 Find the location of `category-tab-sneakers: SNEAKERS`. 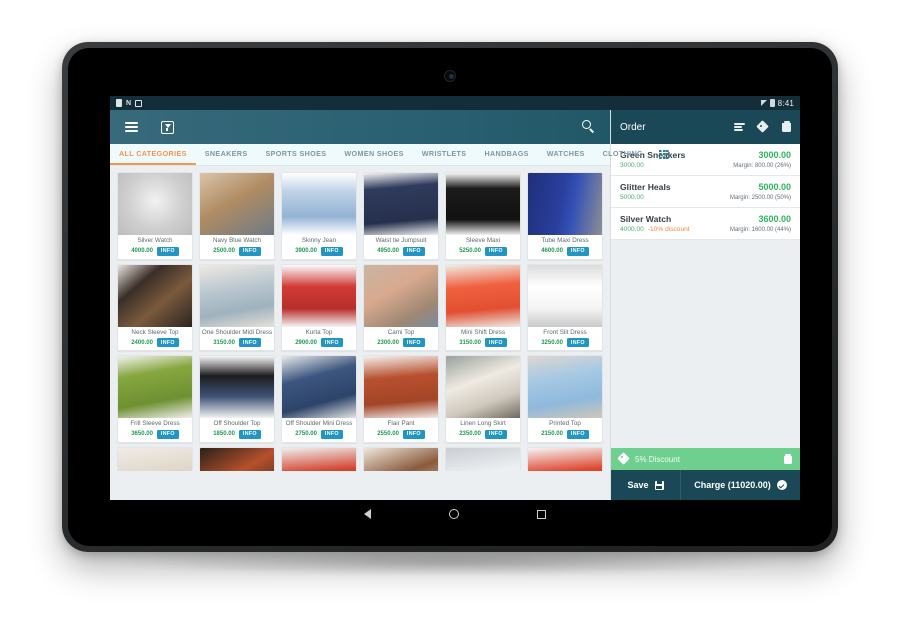

category-tab-sneakers: SNEAKERS is located at coordinates (226, 154).